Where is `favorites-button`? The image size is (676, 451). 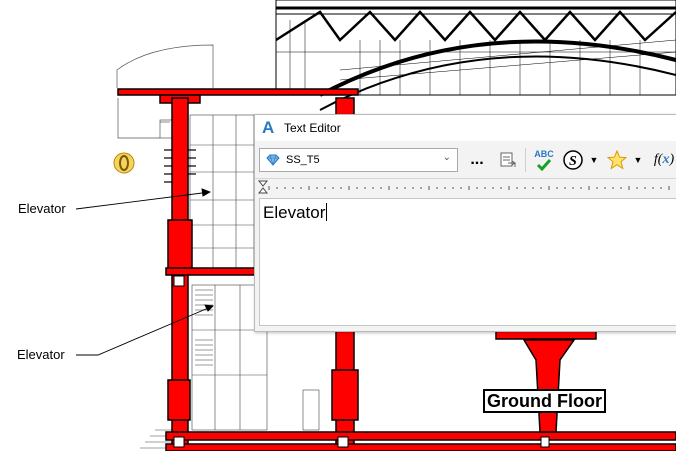
favorites-button is located at coordinates (617, 160).